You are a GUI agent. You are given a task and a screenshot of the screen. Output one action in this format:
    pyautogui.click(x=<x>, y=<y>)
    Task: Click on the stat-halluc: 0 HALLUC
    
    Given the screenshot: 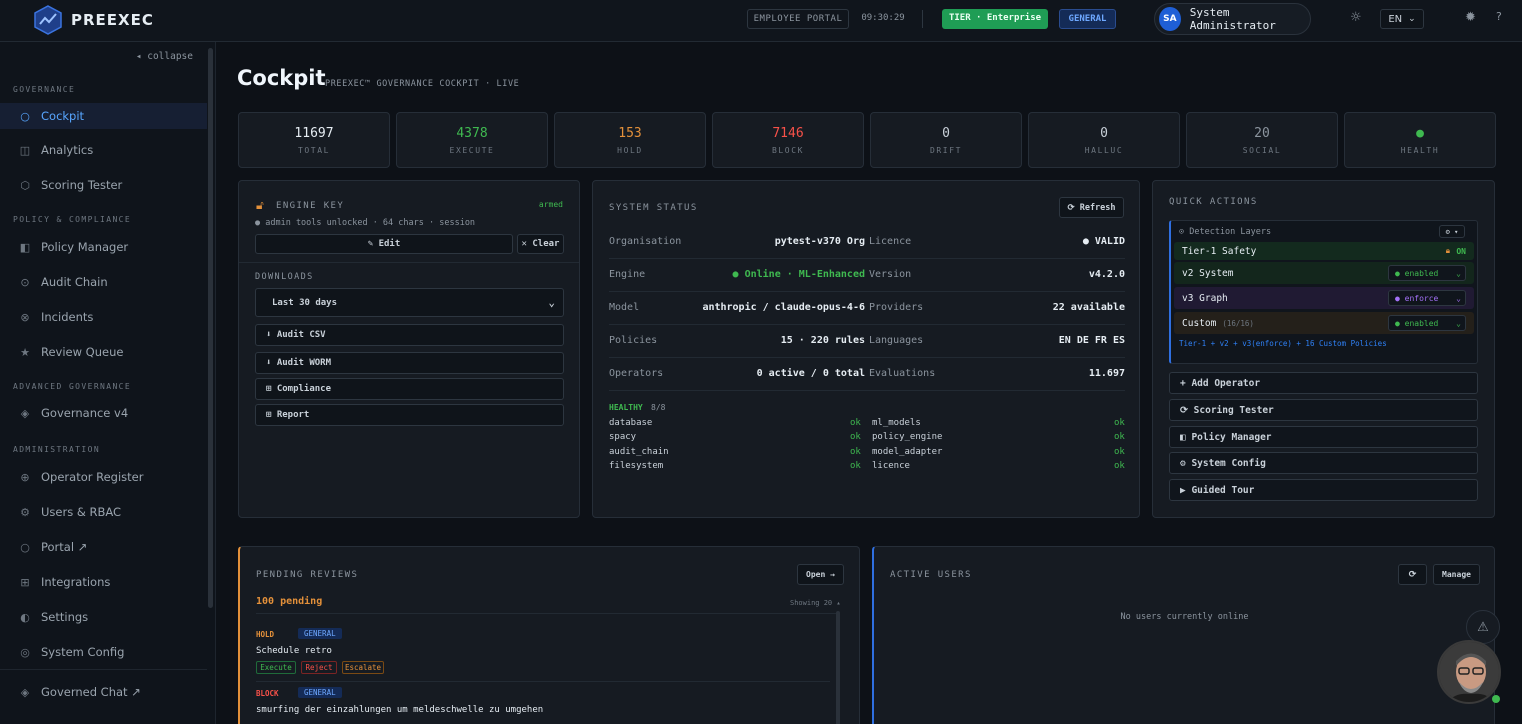 What is the action you would take?
    pyautogui.click(x=1104, y=140)
    